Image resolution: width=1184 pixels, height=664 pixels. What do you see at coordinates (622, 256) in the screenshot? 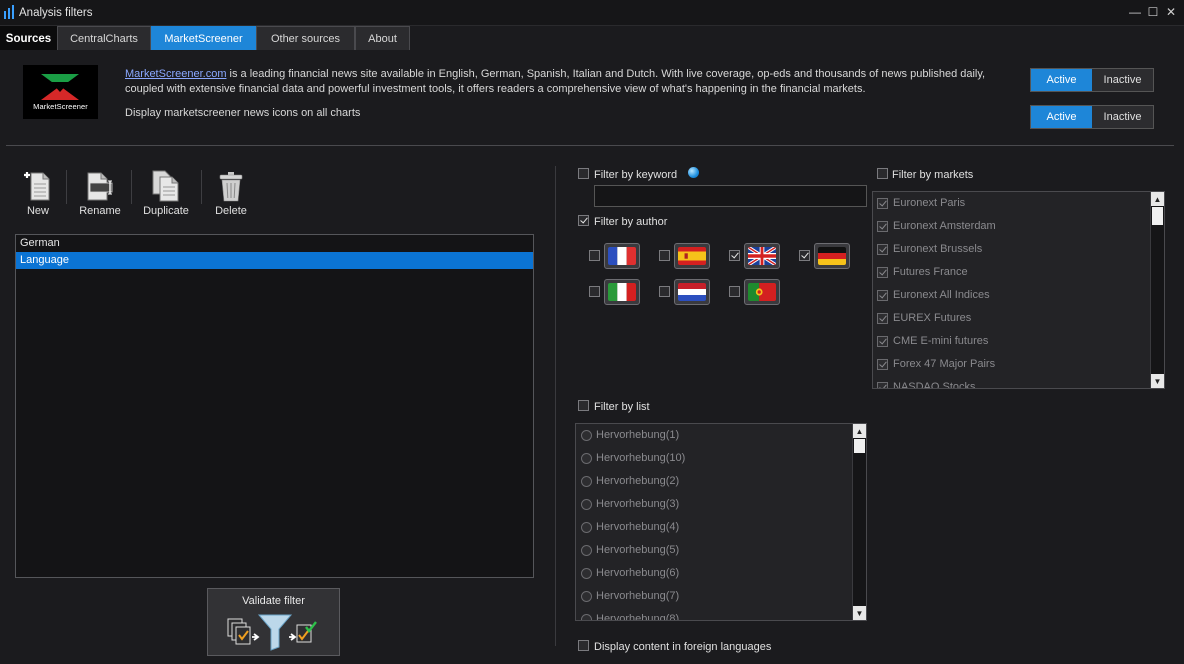
I see `flag-france-icon` at bounding box center [622, 256].